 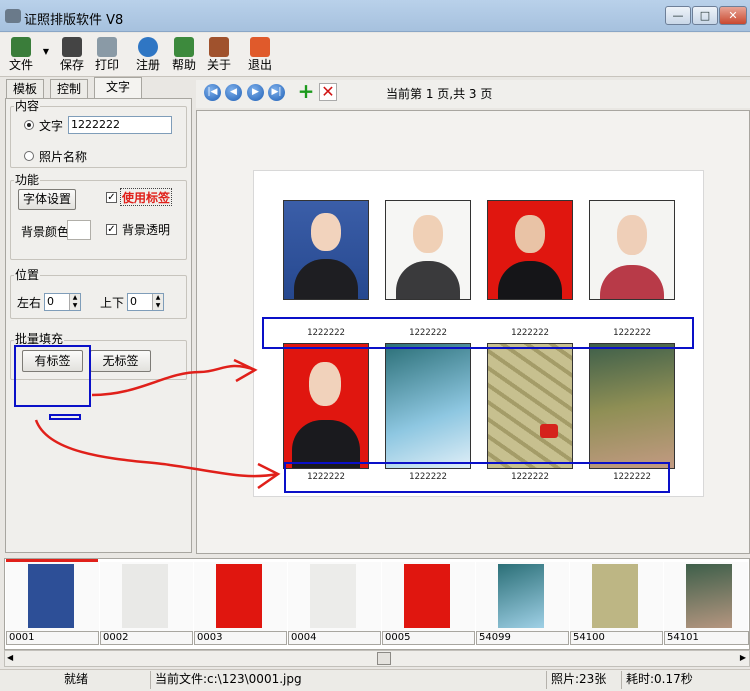 What do you see at coordinates (334, 638) in the screenshot?
I see `thumbnail-caption: 0004` at bounding box center [334, 638].